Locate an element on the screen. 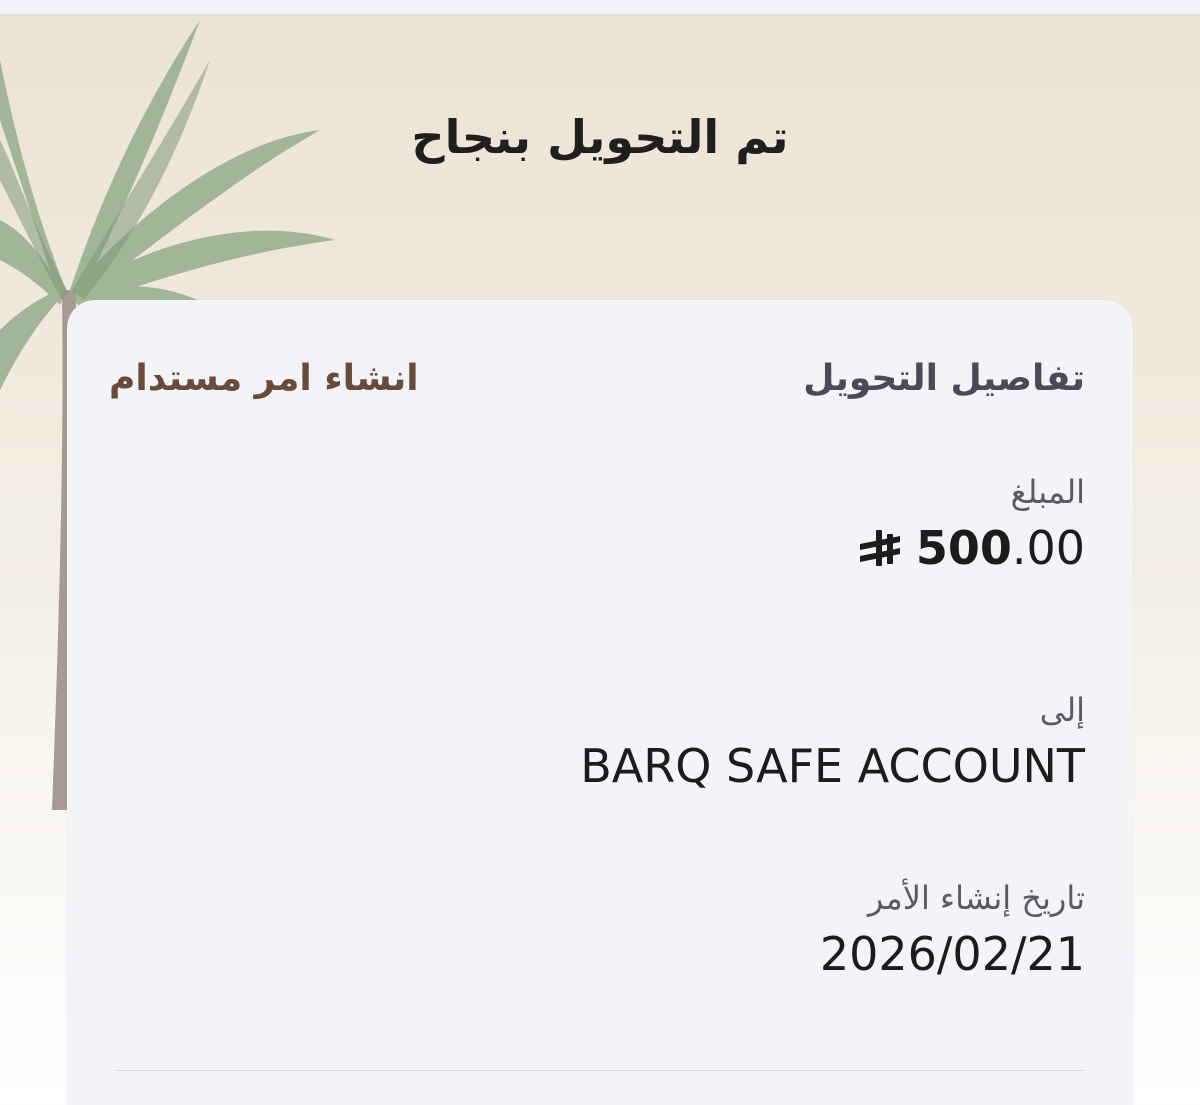 Image resolution: width=1200 pixels, height=1105 pixels. order-date-value: 2026/02/21 is located at coordinates (952, 954).